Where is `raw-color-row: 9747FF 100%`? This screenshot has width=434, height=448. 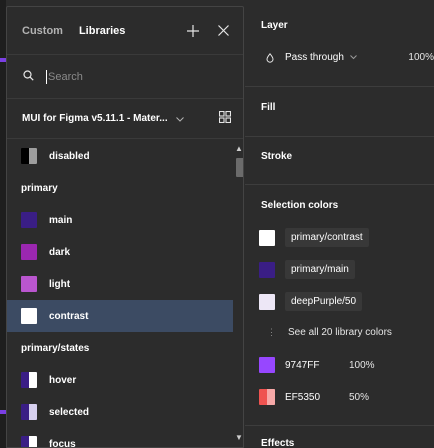 raw-color-row: 9747FF 100% is located at coordinates (317, 365).